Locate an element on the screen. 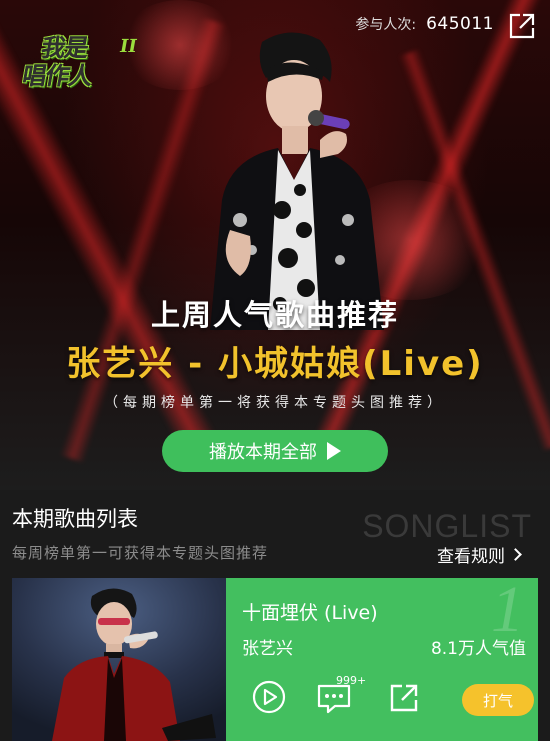 The height and width of the screenshot is (741, 550). artist-name: 张艺兴 is located at coordinates (267, 646).